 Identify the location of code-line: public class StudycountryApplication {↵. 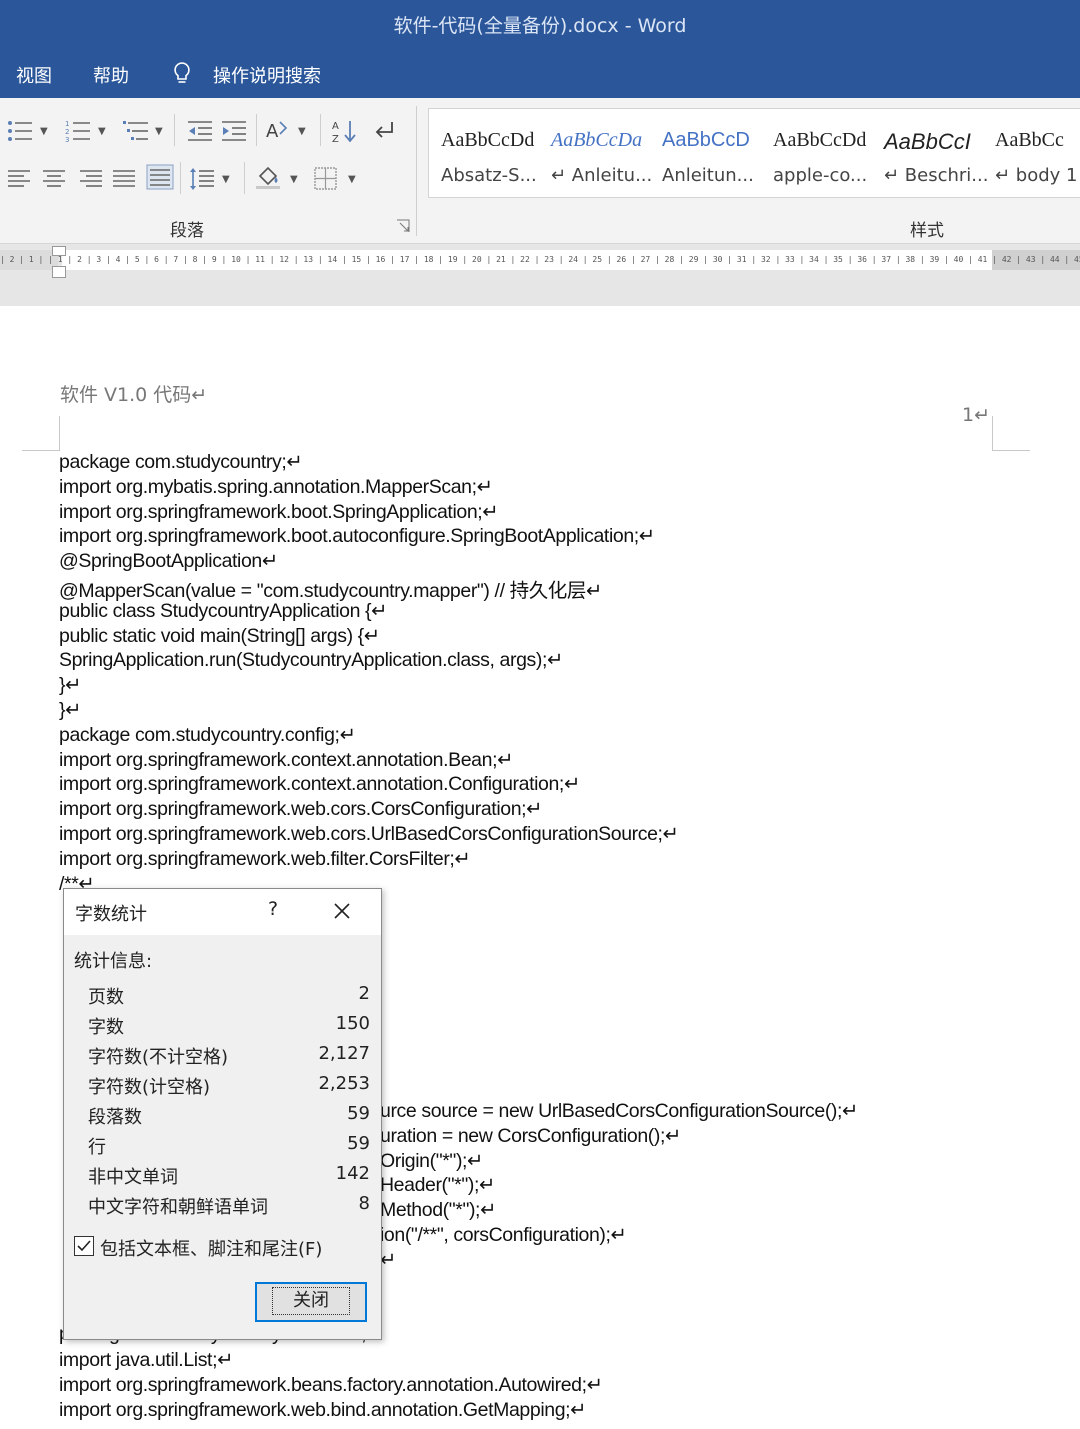
(223, 610).